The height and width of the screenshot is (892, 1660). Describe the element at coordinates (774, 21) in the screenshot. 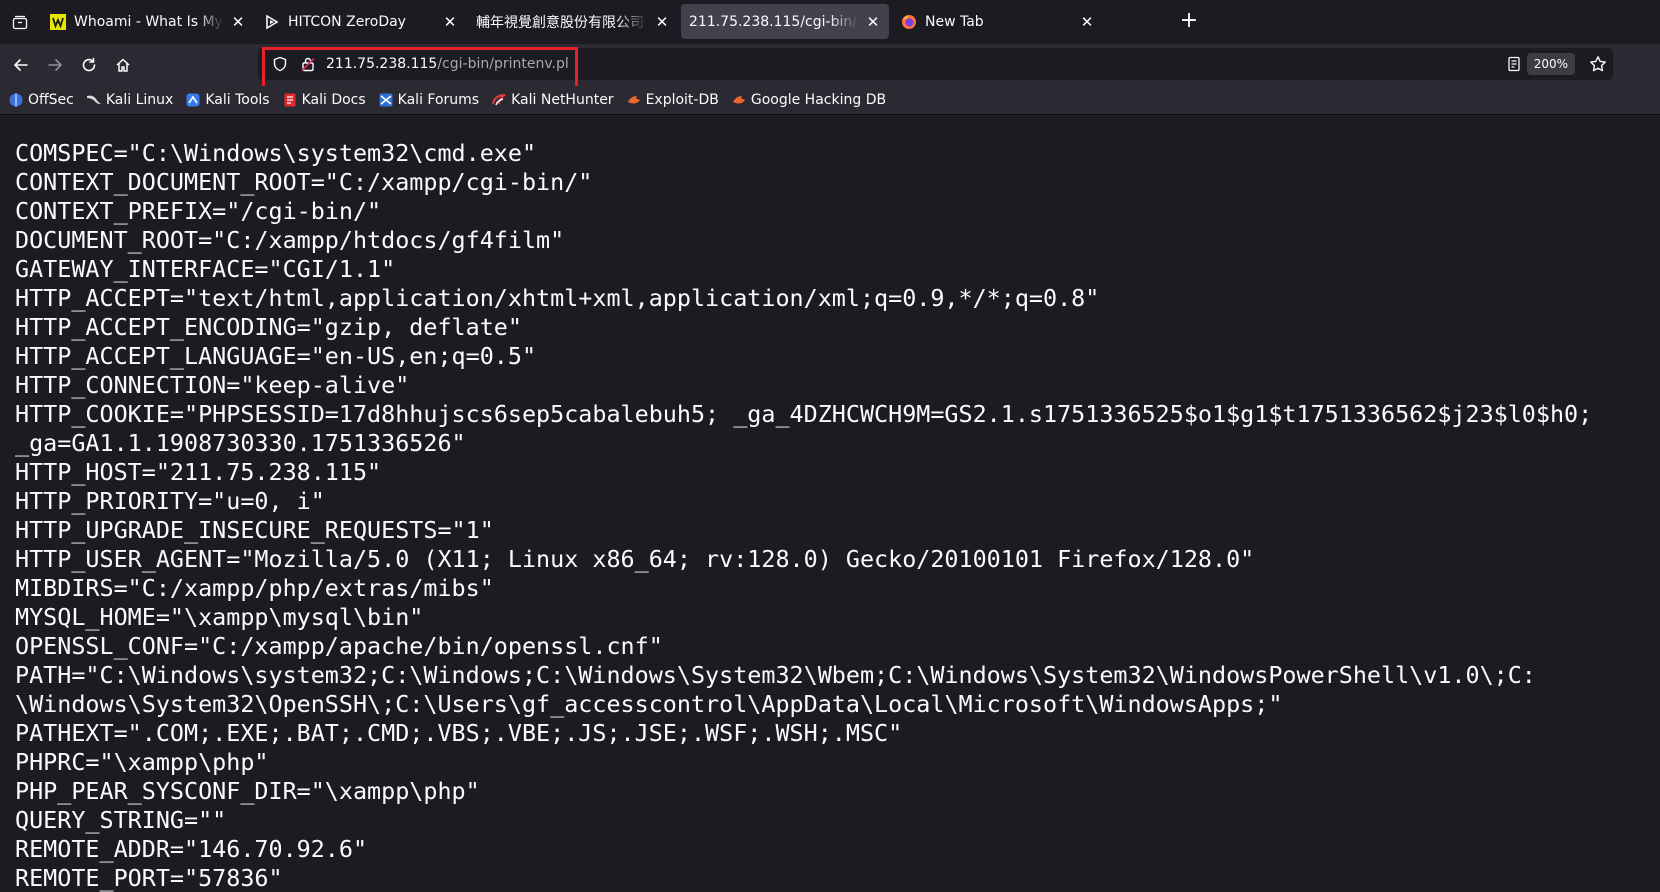

I see `tab-title: 211.75.238.115/cgi-bin/printenv.pl` at that location.